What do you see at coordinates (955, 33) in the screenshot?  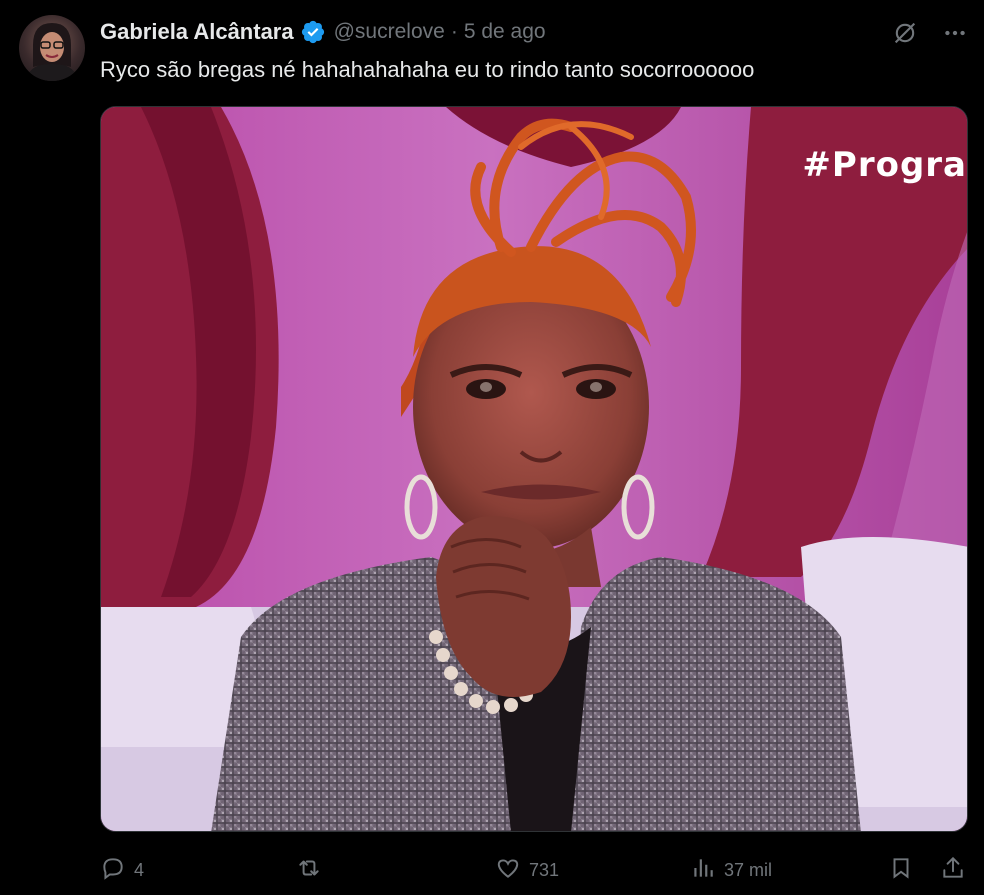 I see `more-icon` at bounding box center [955, 33].